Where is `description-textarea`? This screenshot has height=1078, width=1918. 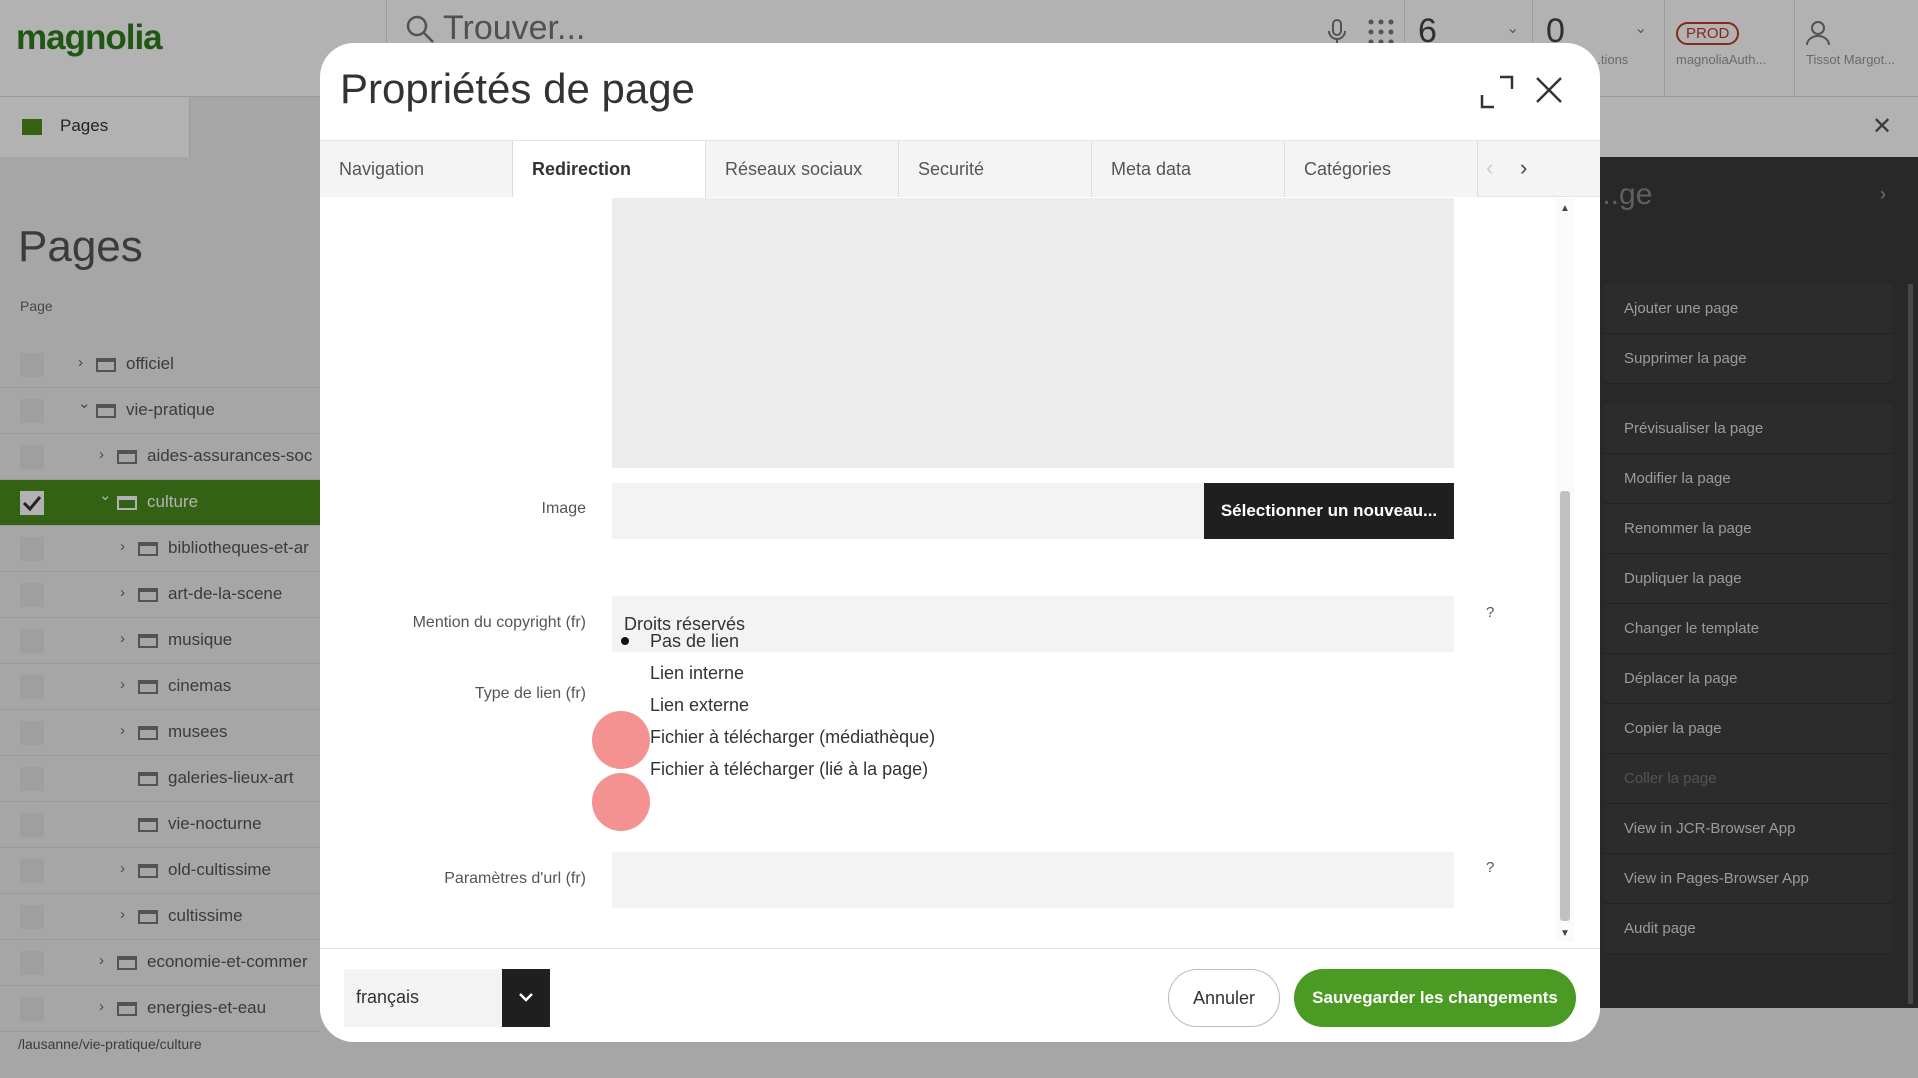
description-textarea is located at coordinates (1033, 333).